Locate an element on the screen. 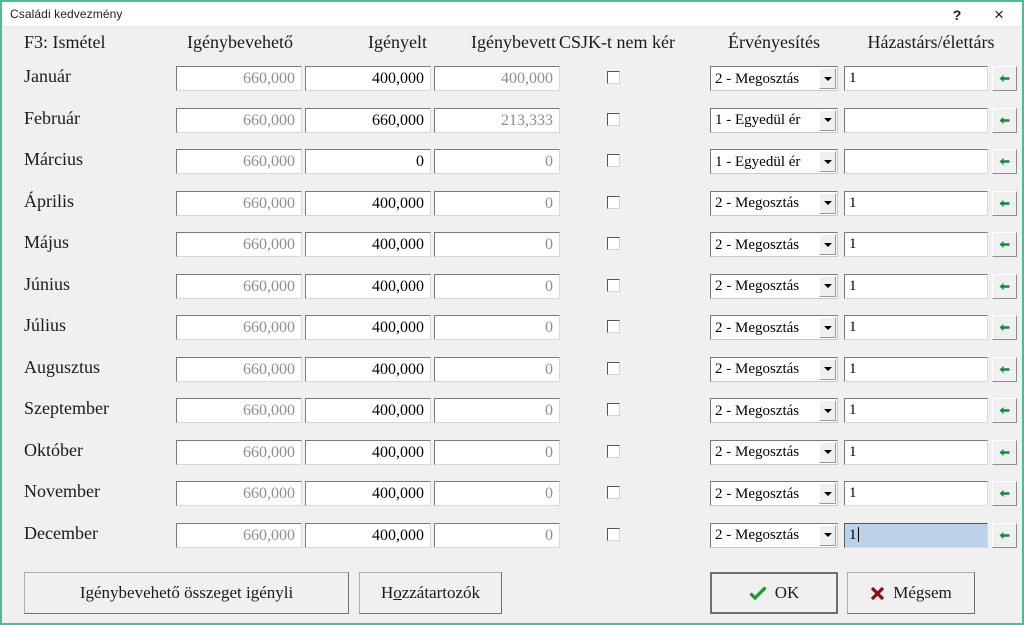 This screenshot has height=625, width=1024. close-button: × is located at coordinates (999, 14).